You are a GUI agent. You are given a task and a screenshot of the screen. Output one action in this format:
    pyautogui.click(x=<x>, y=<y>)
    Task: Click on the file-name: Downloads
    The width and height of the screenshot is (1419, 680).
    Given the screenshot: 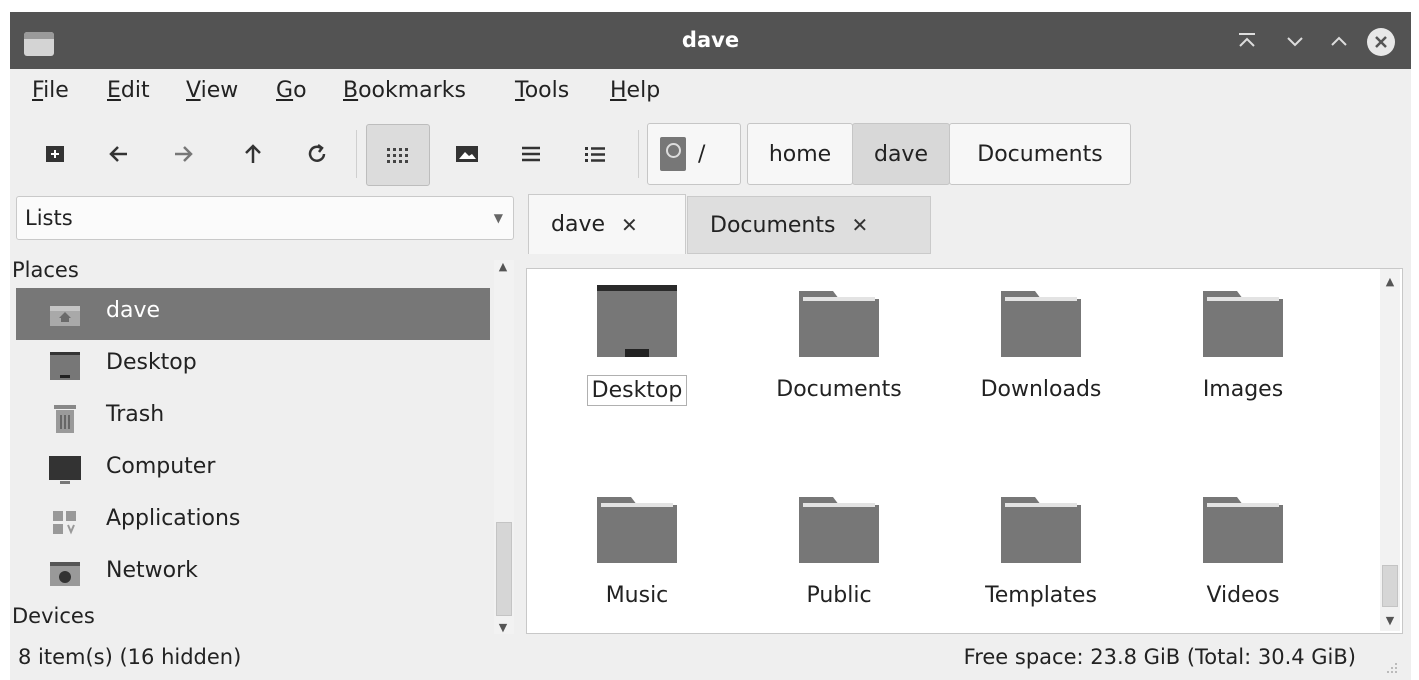 What is the action you would take?
    pyautogui.click(x=1041, y=389)
    